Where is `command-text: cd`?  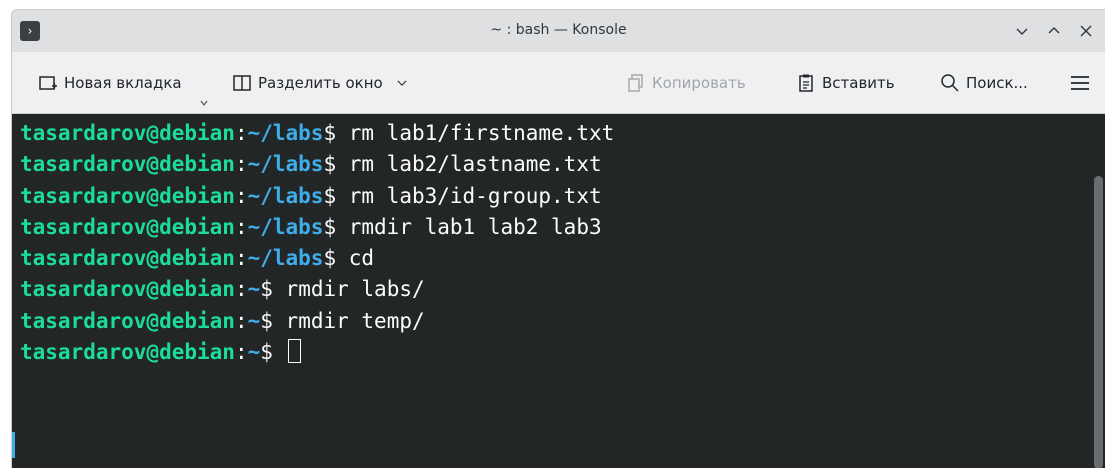
command-text: cd is located at coordinates (361, 258).